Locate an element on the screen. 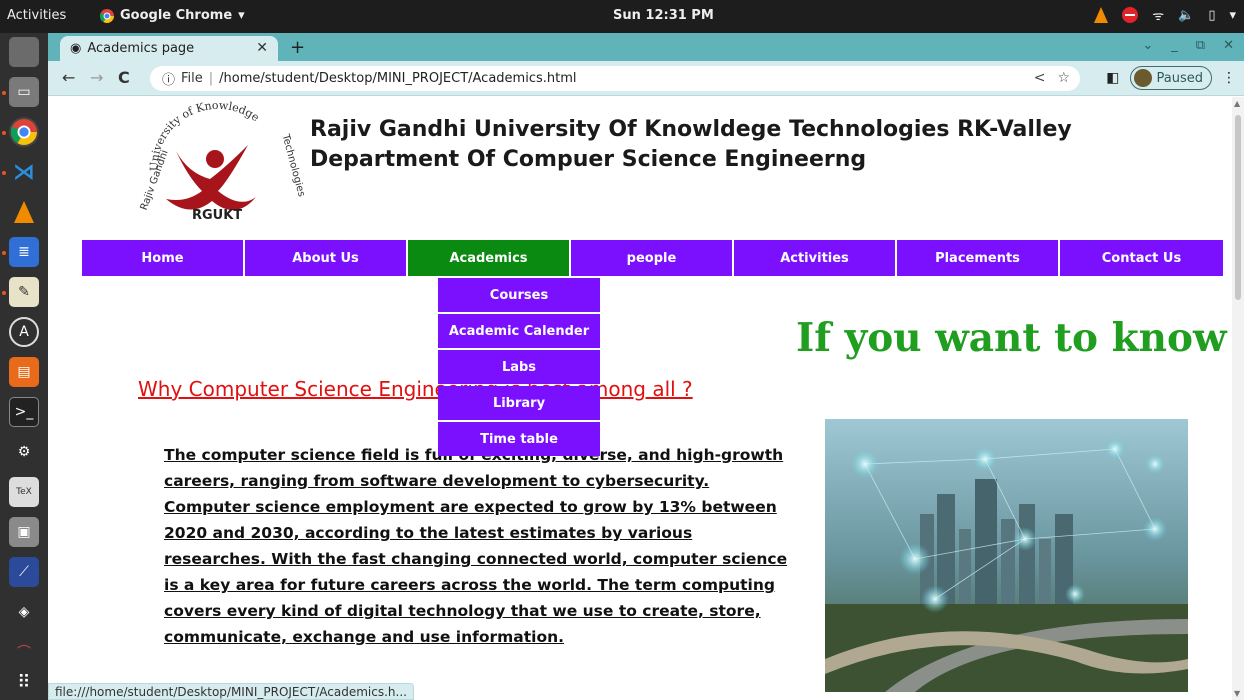  system-tray: ᯤ 🔈 ▯ ▾ is located at coordinates (1165, 15).